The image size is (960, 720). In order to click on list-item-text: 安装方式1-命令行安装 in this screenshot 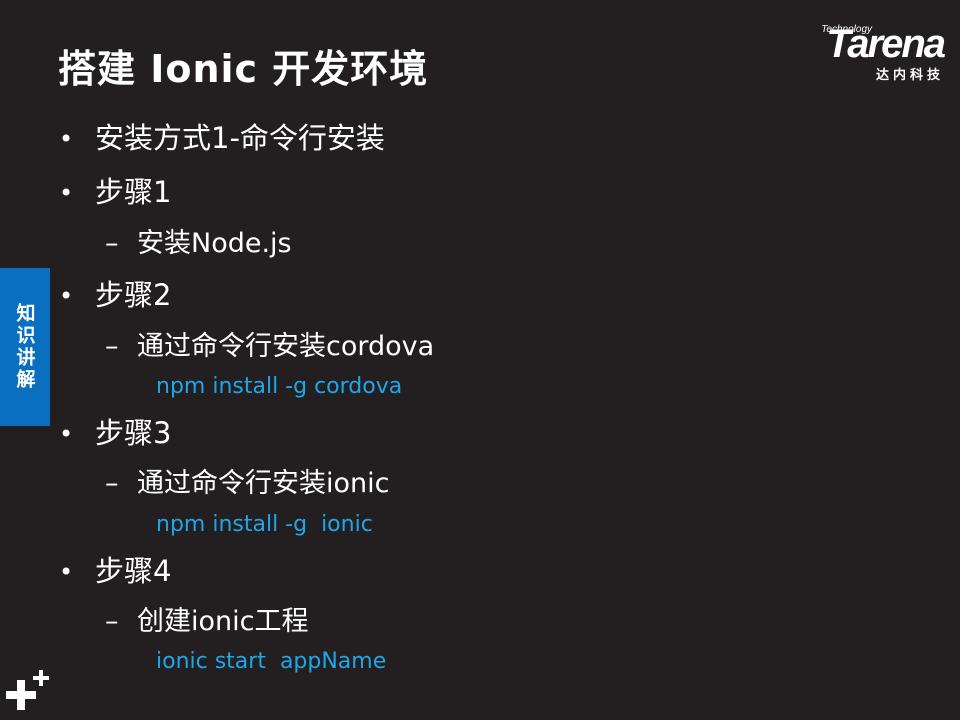, I will do `click(240, 138)`.